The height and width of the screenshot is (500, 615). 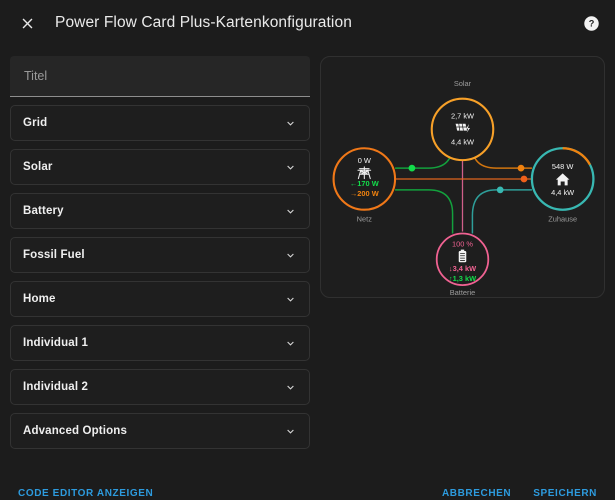 I want to click on cancel-button: ABBRECHEN, so click(x=476, y=493).